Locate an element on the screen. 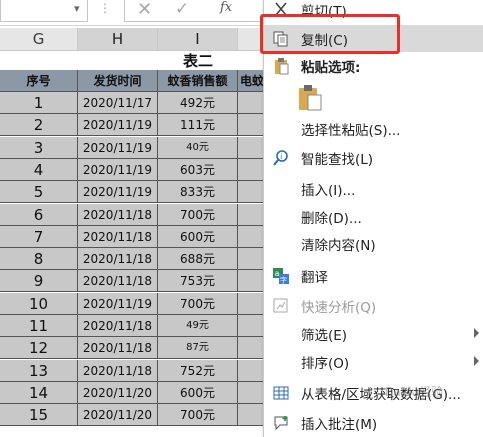  cell-sales-amount: 492元 is located at coordinates (198, 103).